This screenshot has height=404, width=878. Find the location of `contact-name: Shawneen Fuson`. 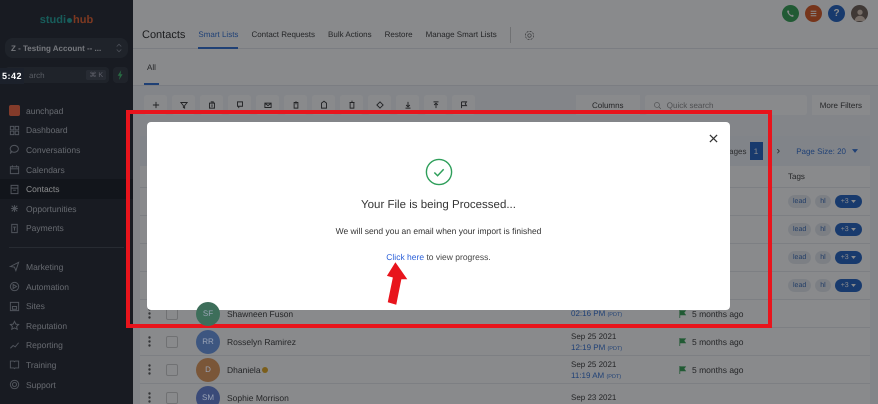

contact-name: Shawneen Fuson is located at coordinates (260, 313).